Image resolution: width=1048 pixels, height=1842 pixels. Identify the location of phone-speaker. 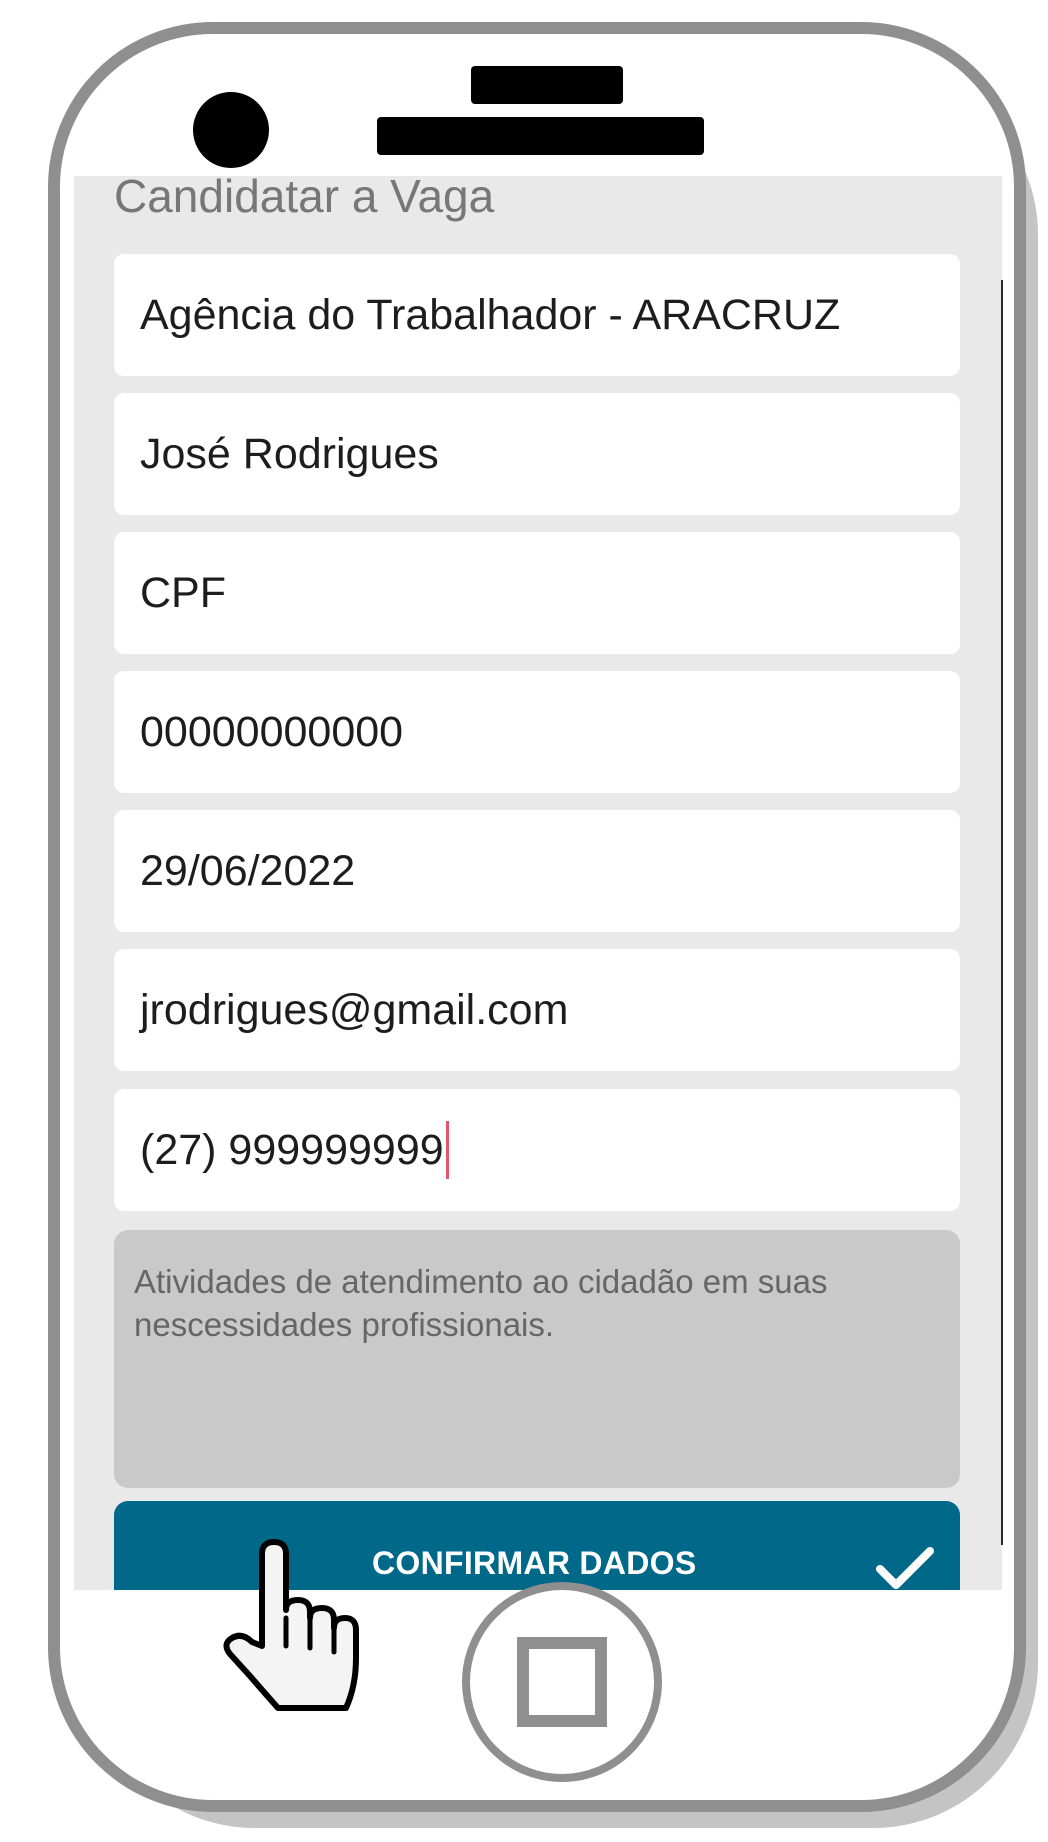
(540, 136).